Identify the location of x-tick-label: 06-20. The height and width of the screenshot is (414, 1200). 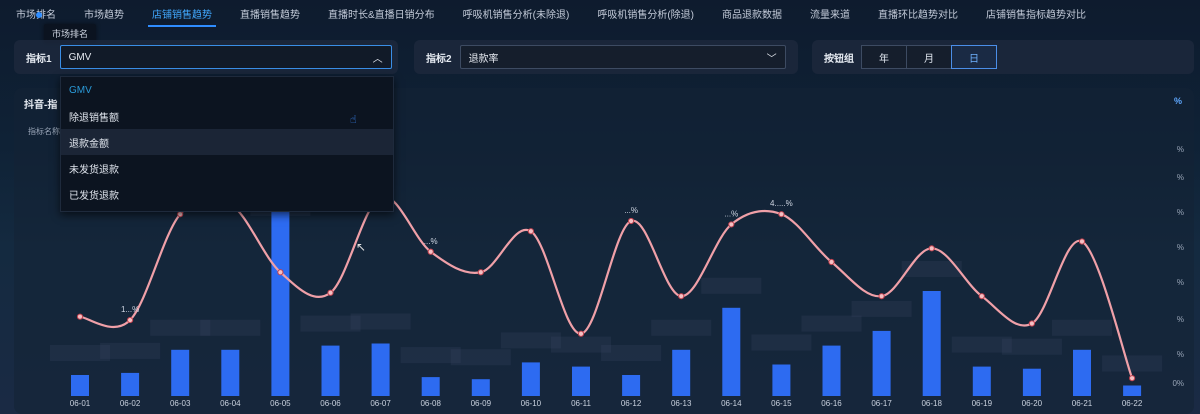
(1032, 403).